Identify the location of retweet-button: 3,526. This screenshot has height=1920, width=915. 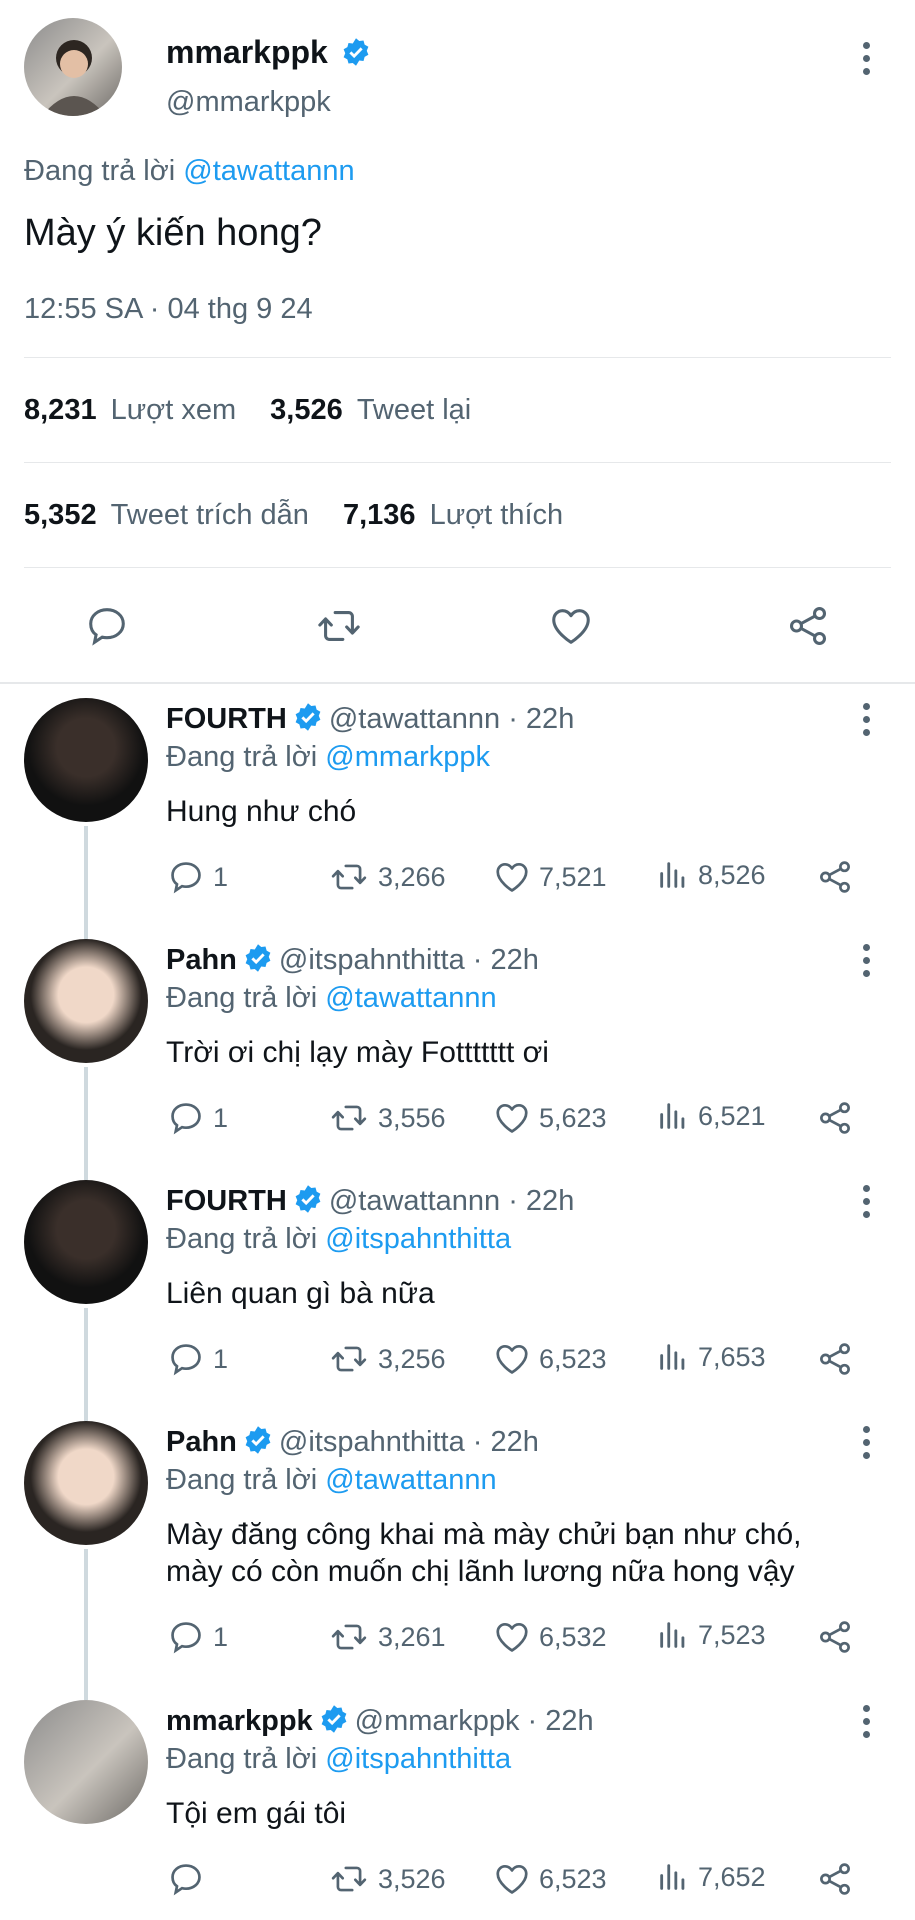
(387, 1879).